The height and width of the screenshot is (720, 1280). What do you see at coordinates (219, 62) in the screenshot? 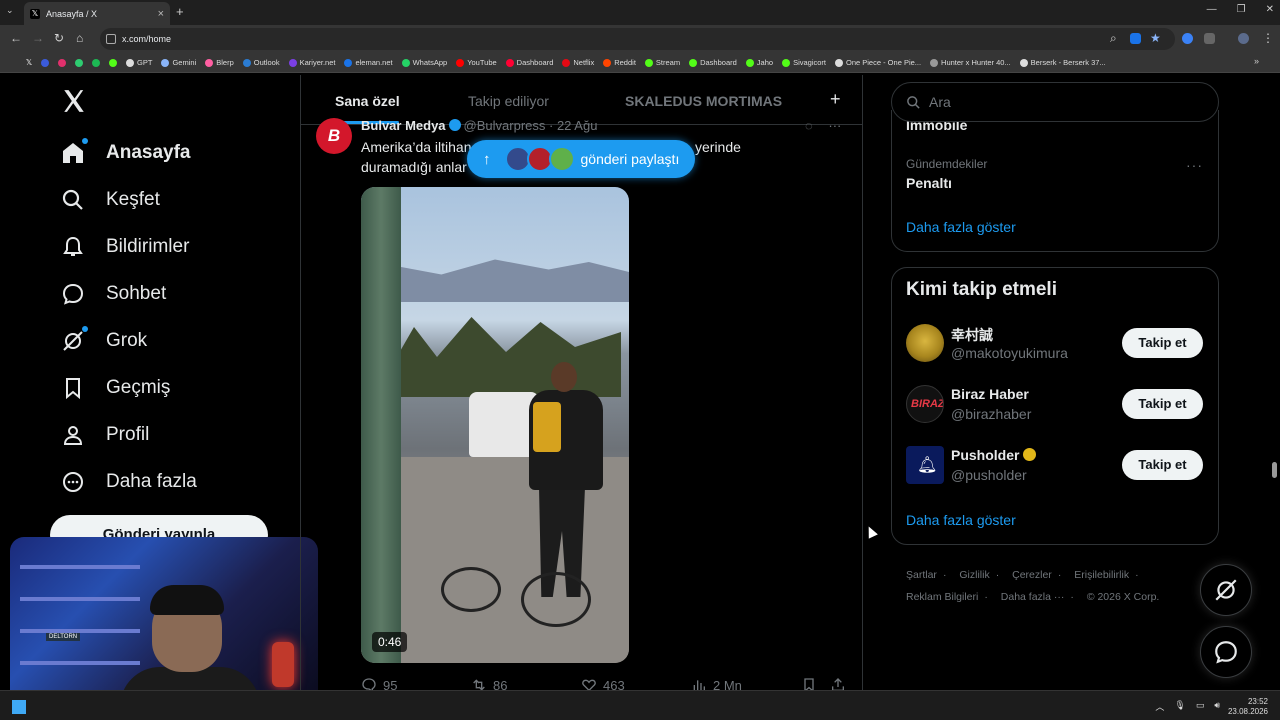
I see `bookmark-item: Blerp` at bounding box center [219, 62].